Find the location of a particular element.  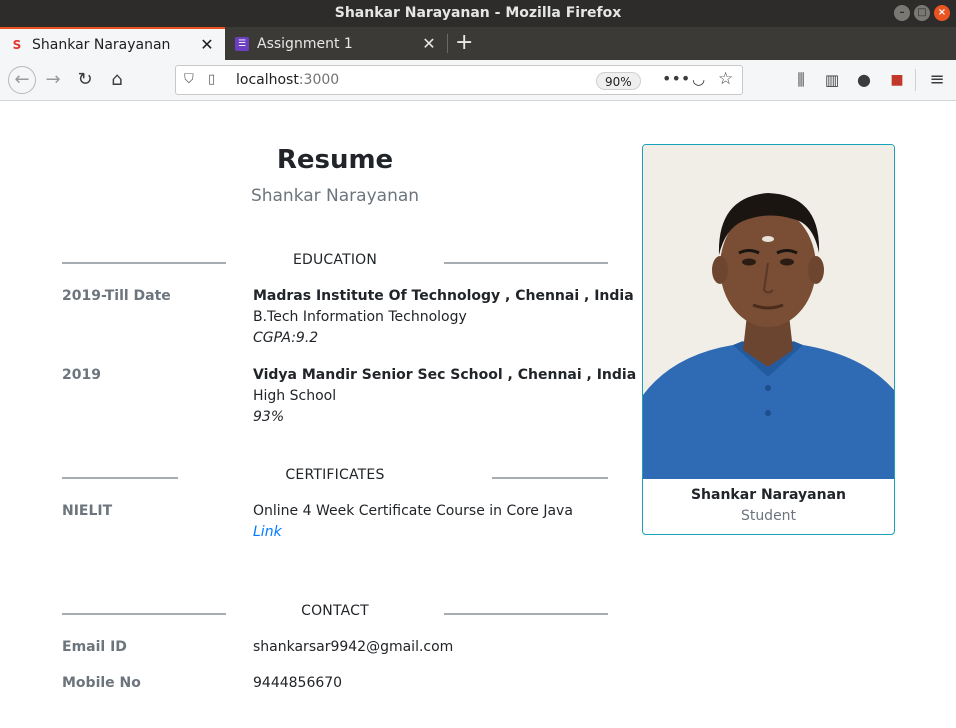

tab-bar: S Shankar Narayanan ✕ ☰ Assignment 1 ✕ + is located at coordinates (478, 43).